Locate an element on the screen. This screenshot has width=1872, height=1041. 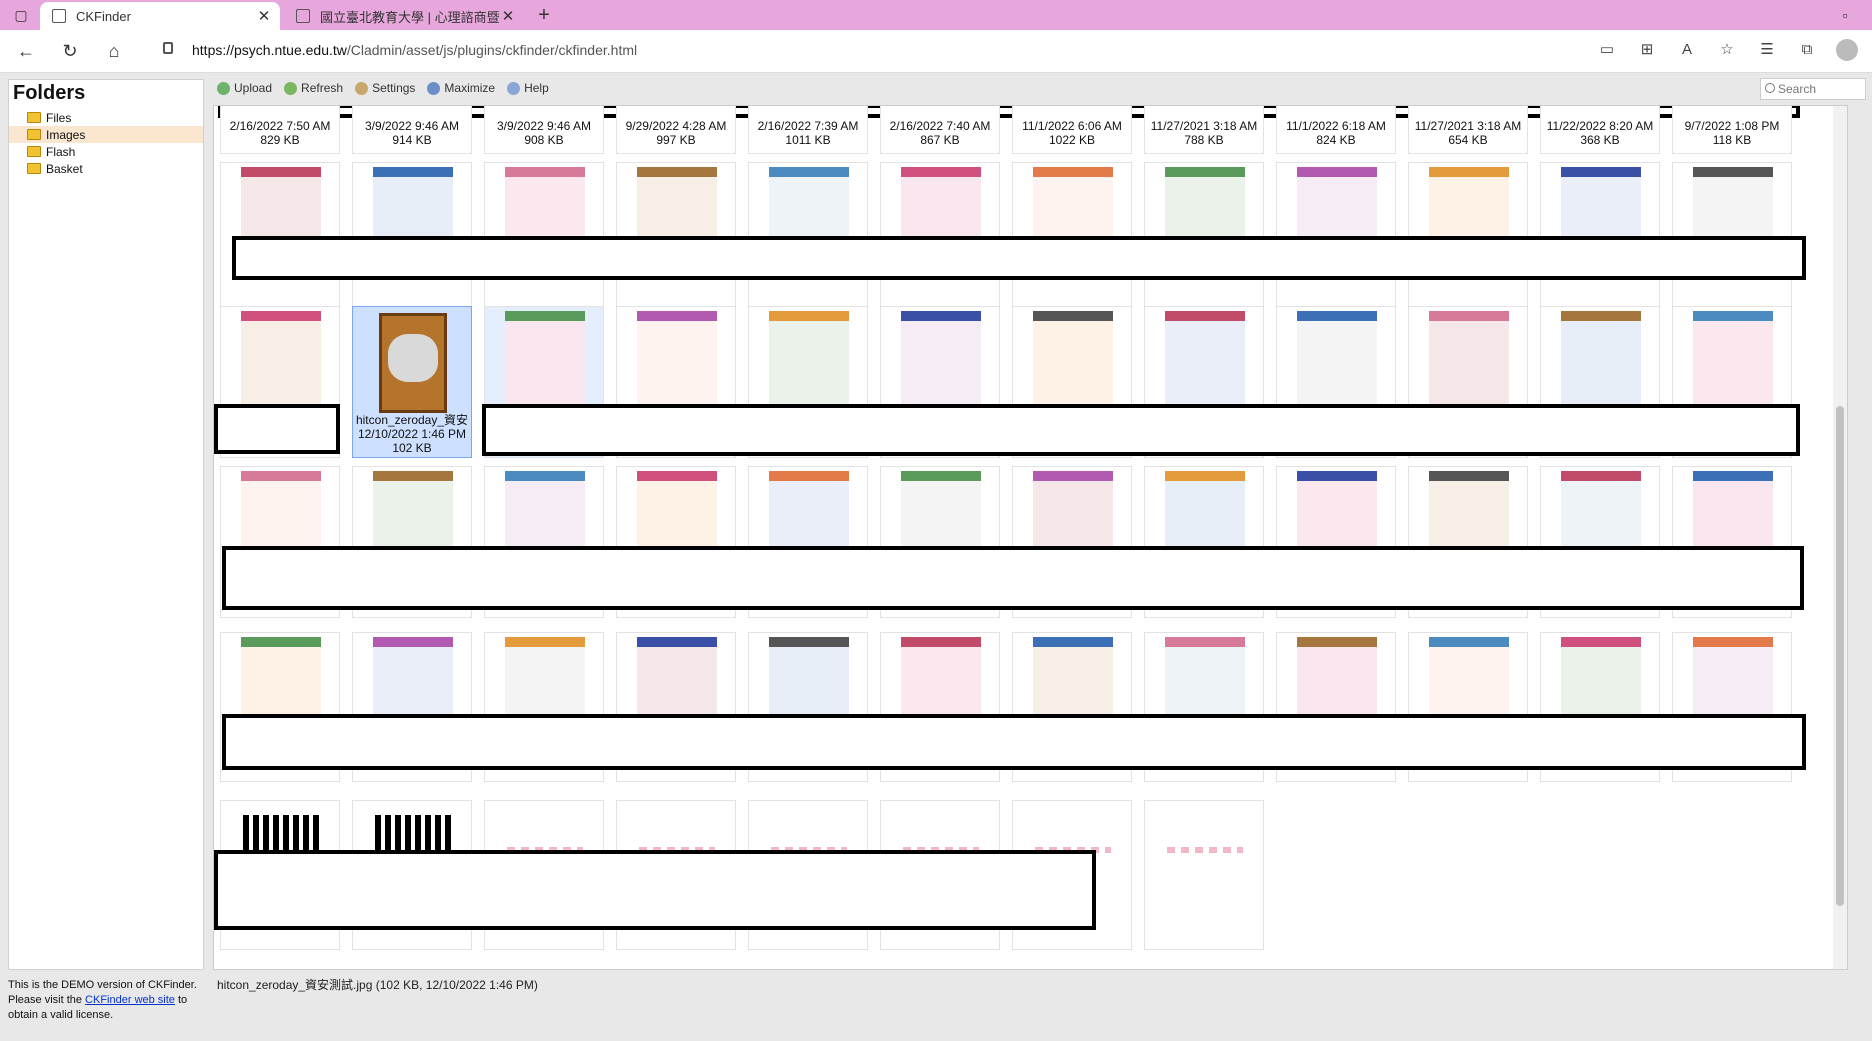
browser-actions: ▭ ⊞ A ☆ ☰ ⧉ is located at coordinates (1727, 50).